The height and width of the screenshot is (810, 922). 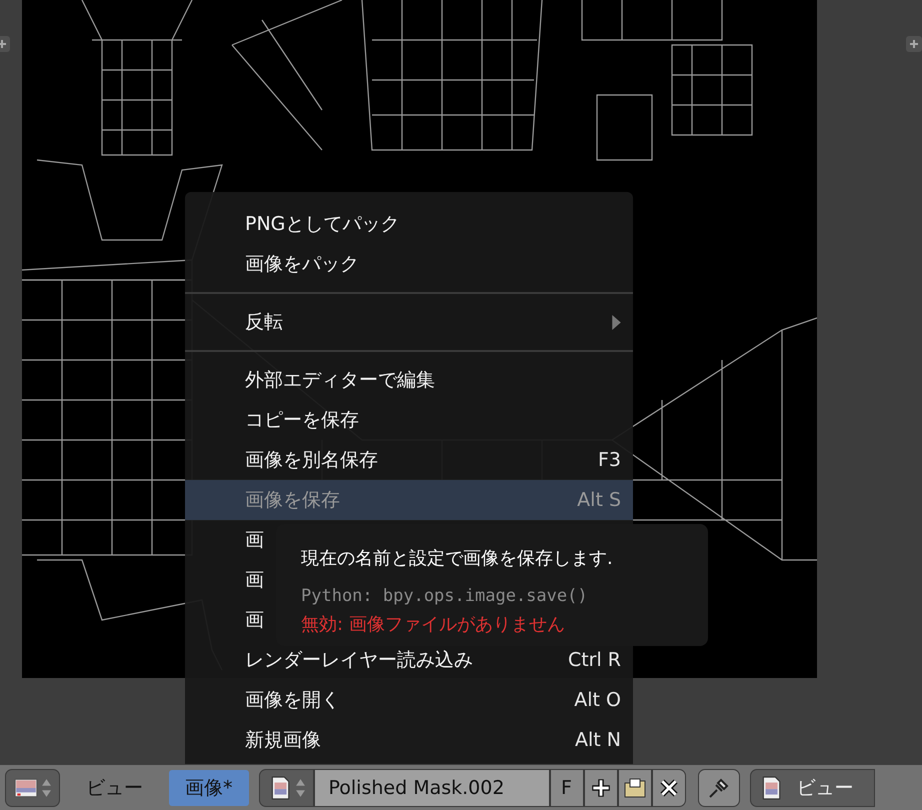 I want to click on folder-icon, so click(x=635, y=787).